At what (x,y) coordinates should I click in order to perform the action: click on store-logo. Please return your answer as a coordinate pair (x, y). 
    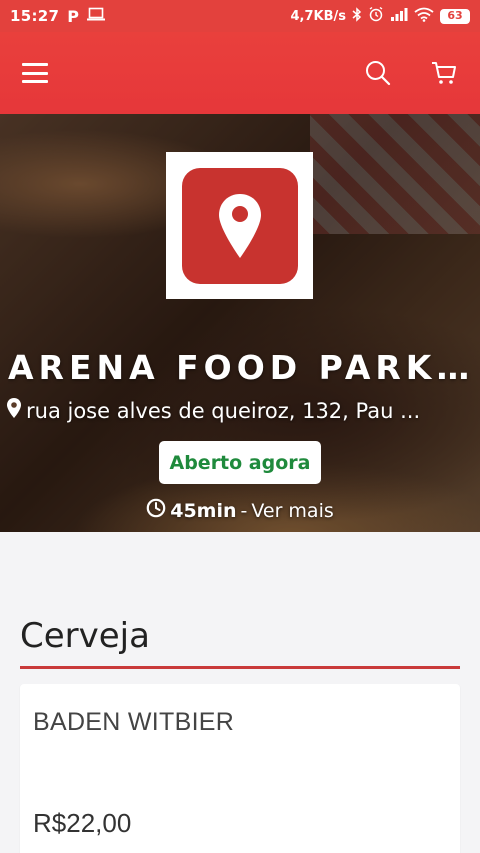
    Looking at the image, I should click on (239, 225).